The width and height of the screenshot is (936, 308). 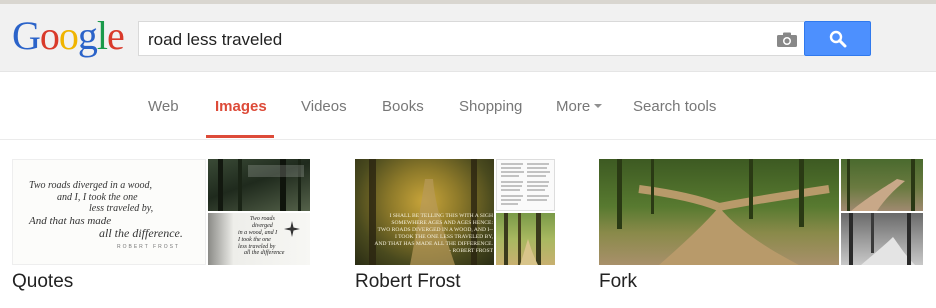 I want to click on poem-text-lines-graphic, so click(x=525, y=184).